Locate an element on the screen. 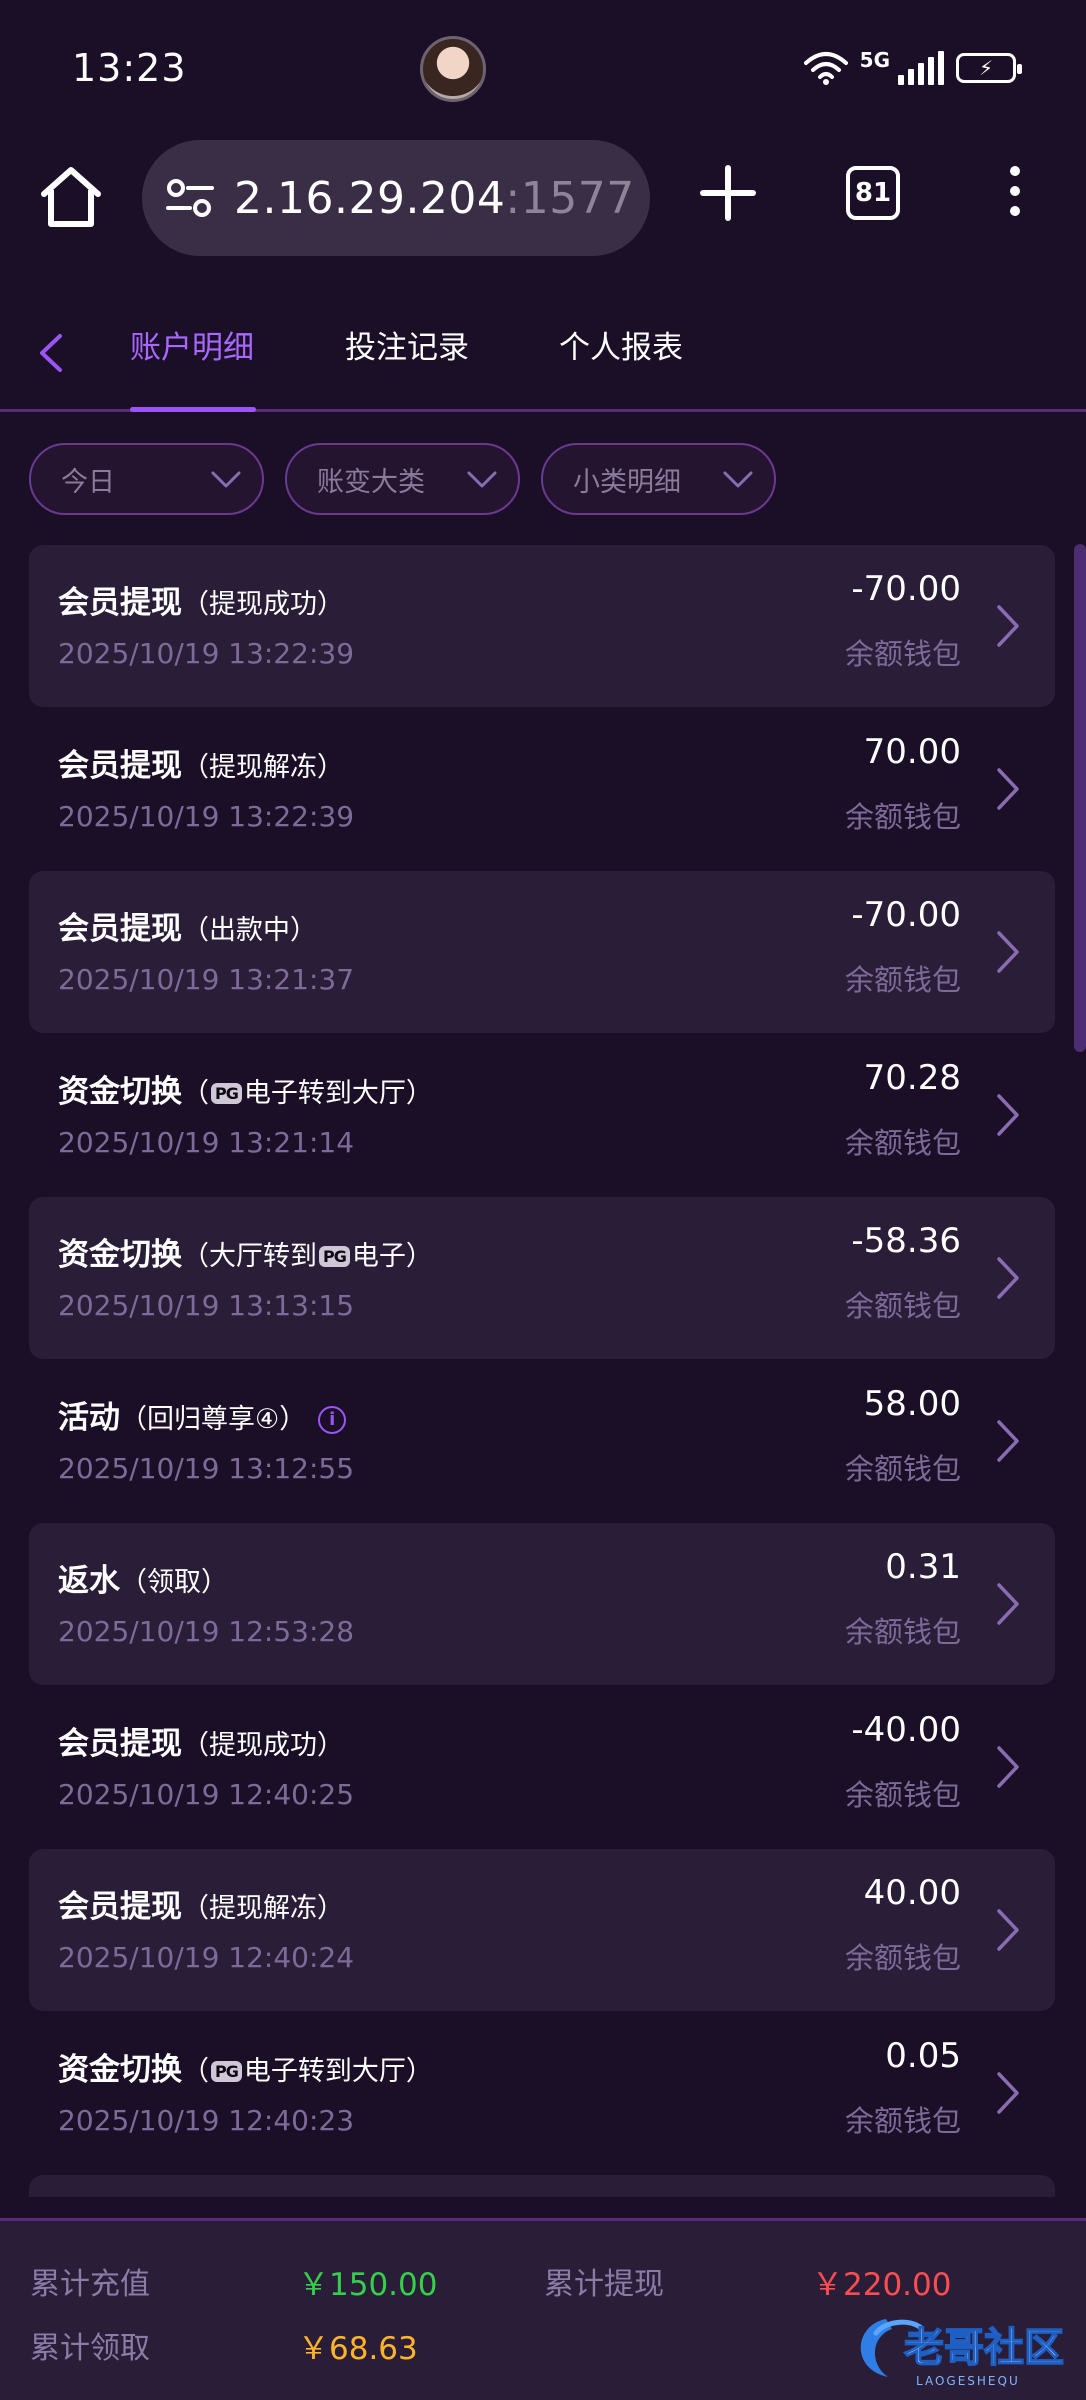 This screenshot has height=2400, width=1086. total-withdraw-label: 累计提现 is located at coordinates (604, 2284).